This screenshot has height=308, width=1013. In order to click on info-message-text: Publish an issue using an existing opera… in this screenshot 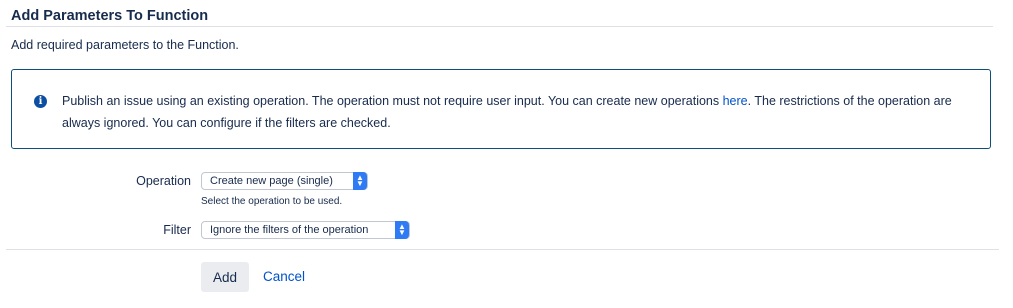, I will do `click(522, 112)`.